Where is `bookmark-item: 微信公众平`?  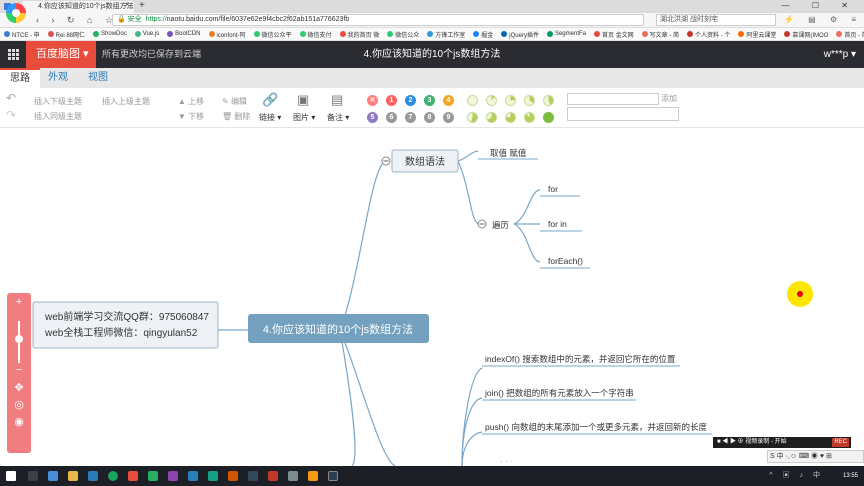
bookmark-item: 微信公众平 is located at coordinates (272, 34).